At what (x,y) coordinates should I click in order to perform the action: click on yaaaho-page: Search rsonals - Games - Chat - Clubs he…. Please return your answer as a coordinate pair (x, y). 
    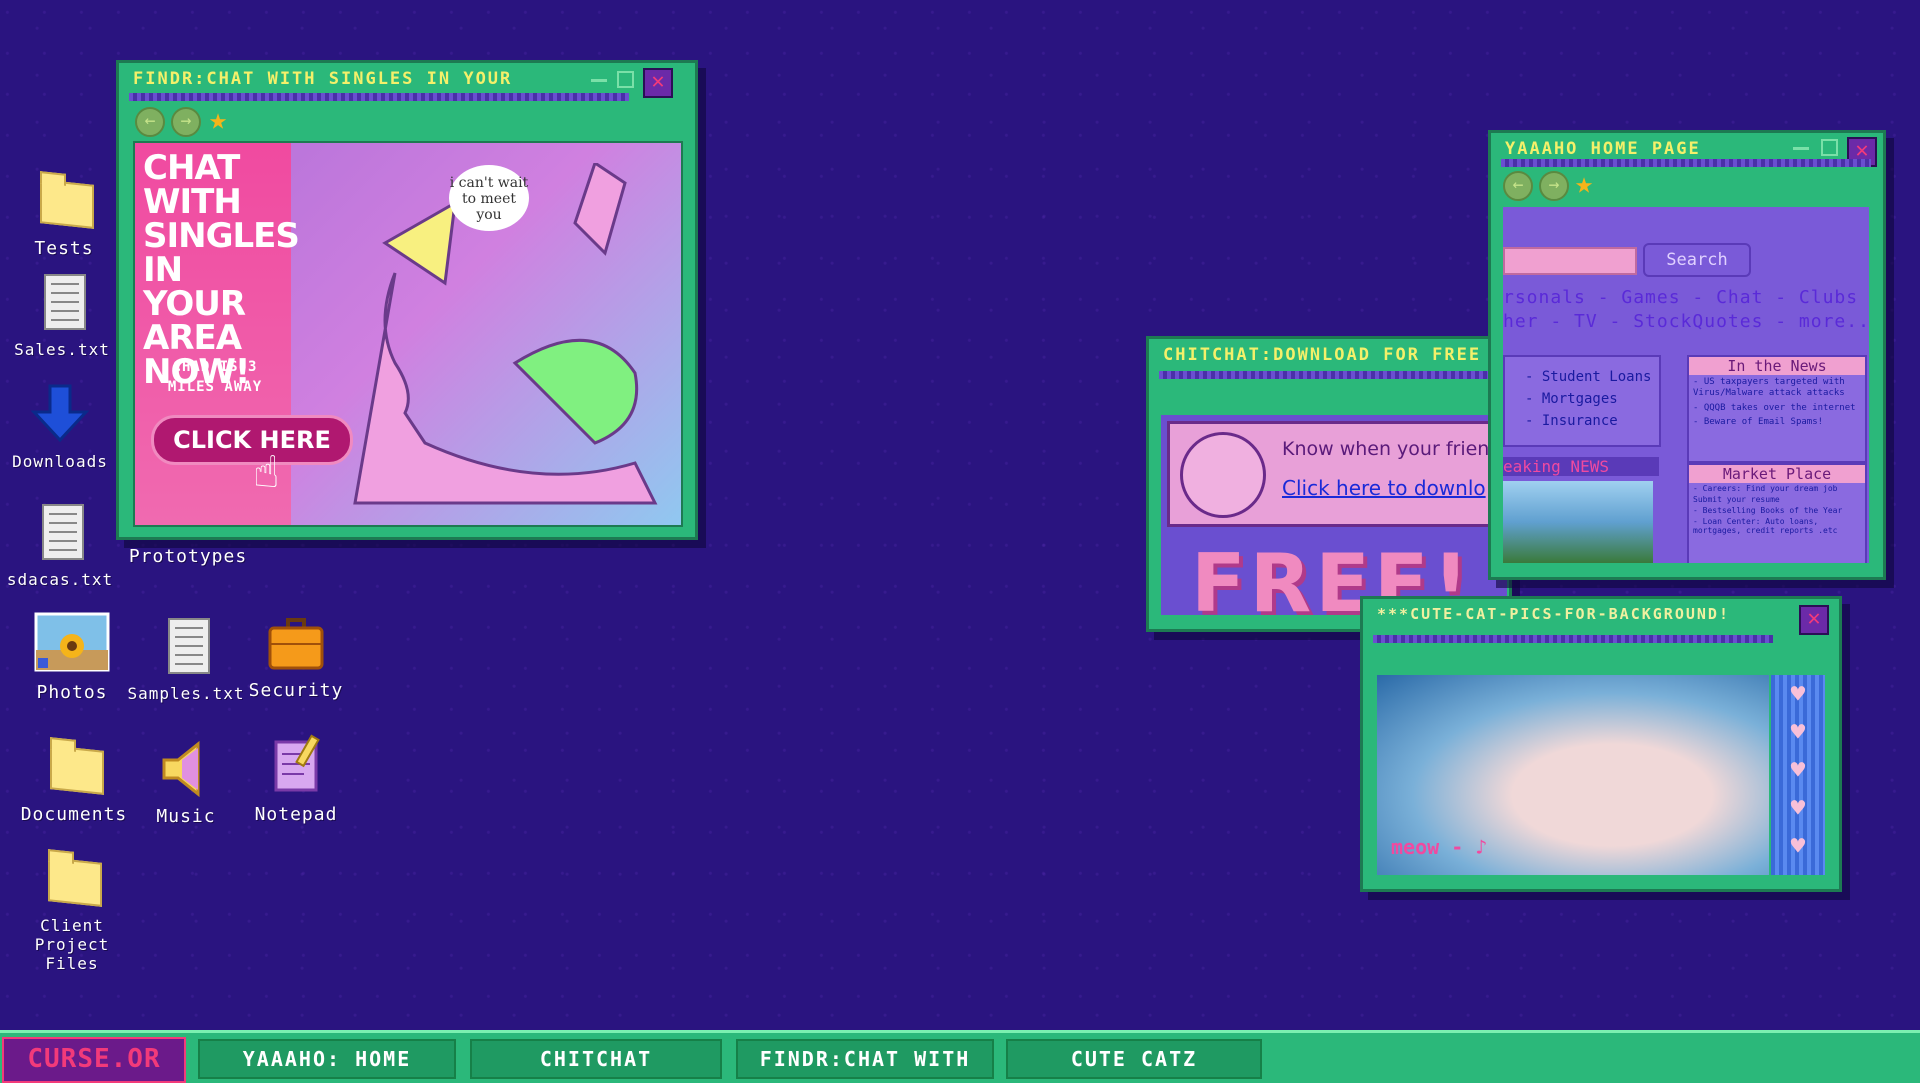
    Looking at the image, I should click on (1686, 385).